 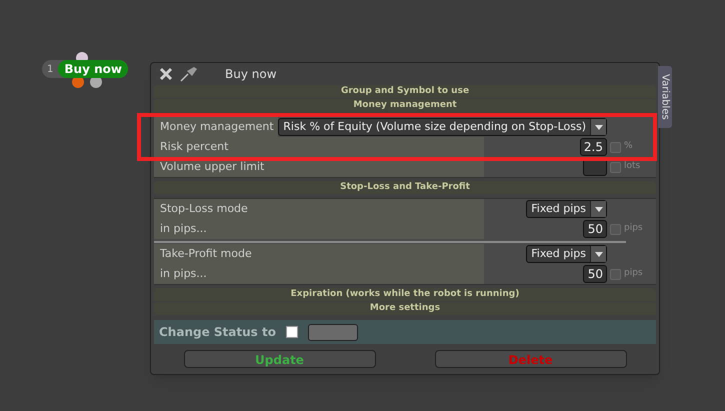 I want to click on section-header: Stop-Loss and Take-Profit, so click(x=405, y=187).